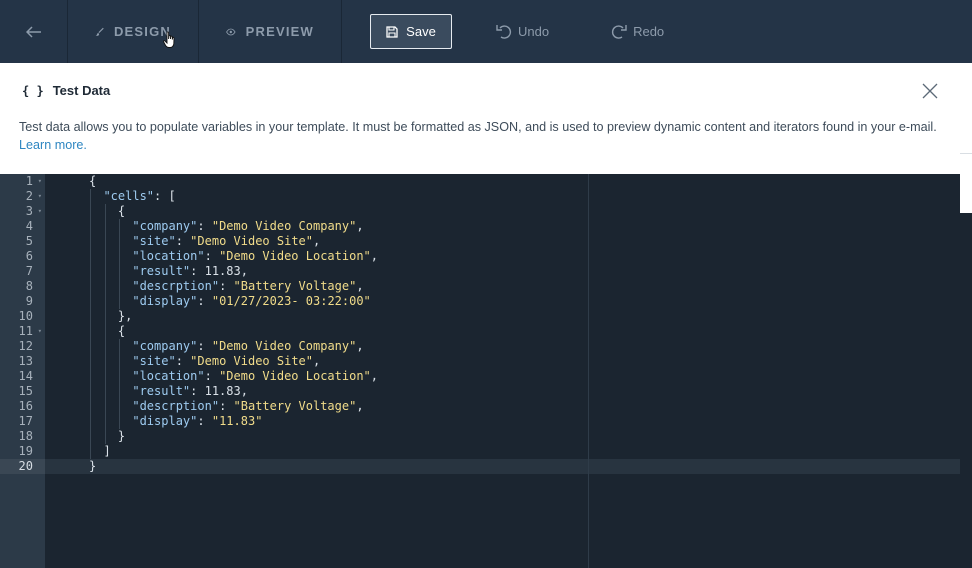  I want to click on learn-more-link: Learn more., so click(53, 145).